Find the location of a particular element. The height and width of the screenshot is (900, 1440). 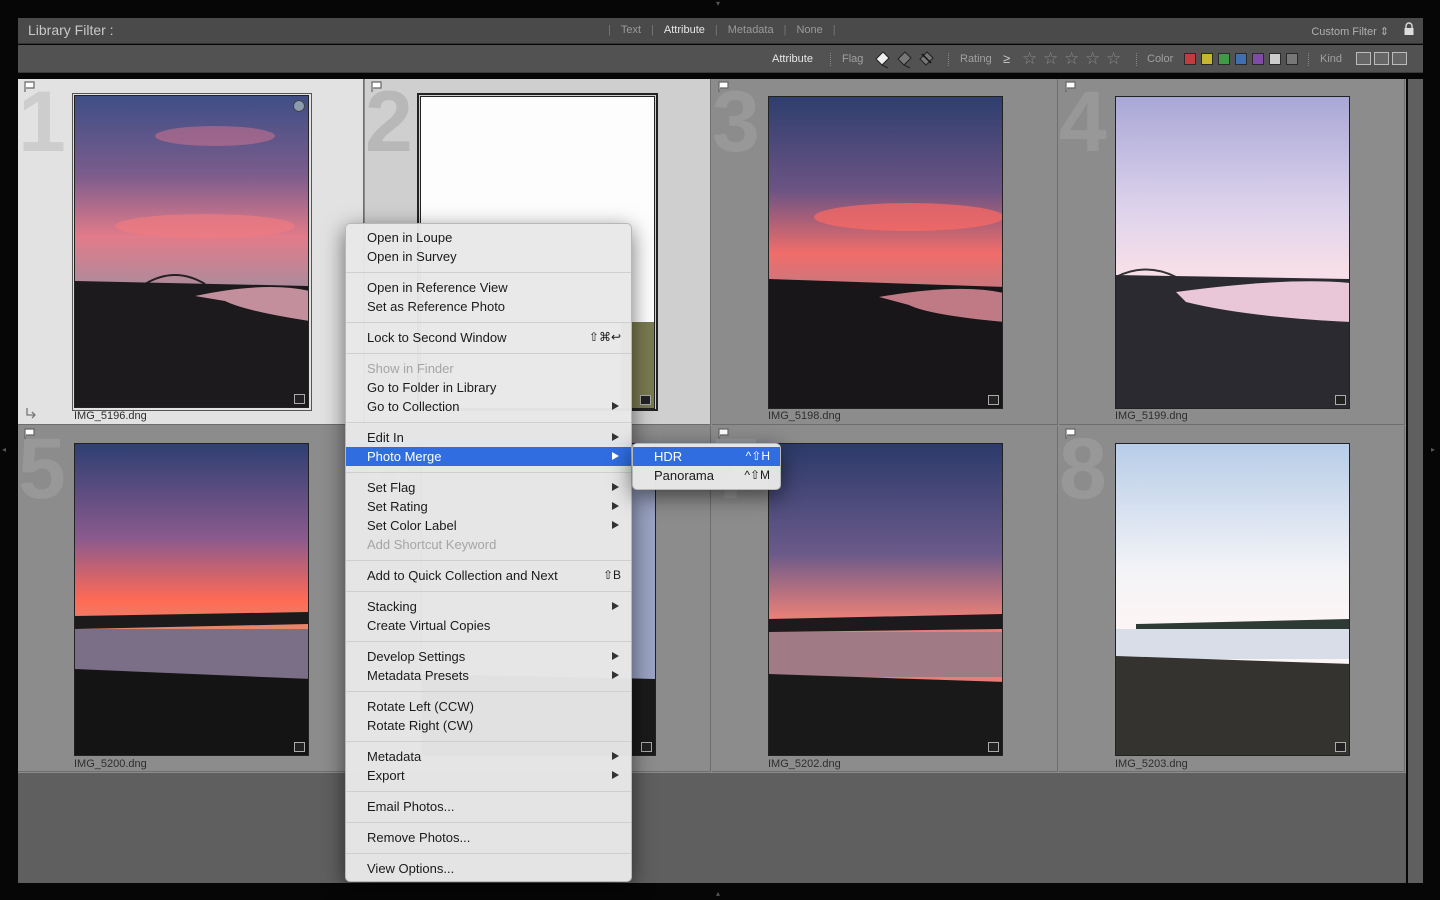

left-panel-toggle-icon: ◂ is located at coordinates (4, 450).